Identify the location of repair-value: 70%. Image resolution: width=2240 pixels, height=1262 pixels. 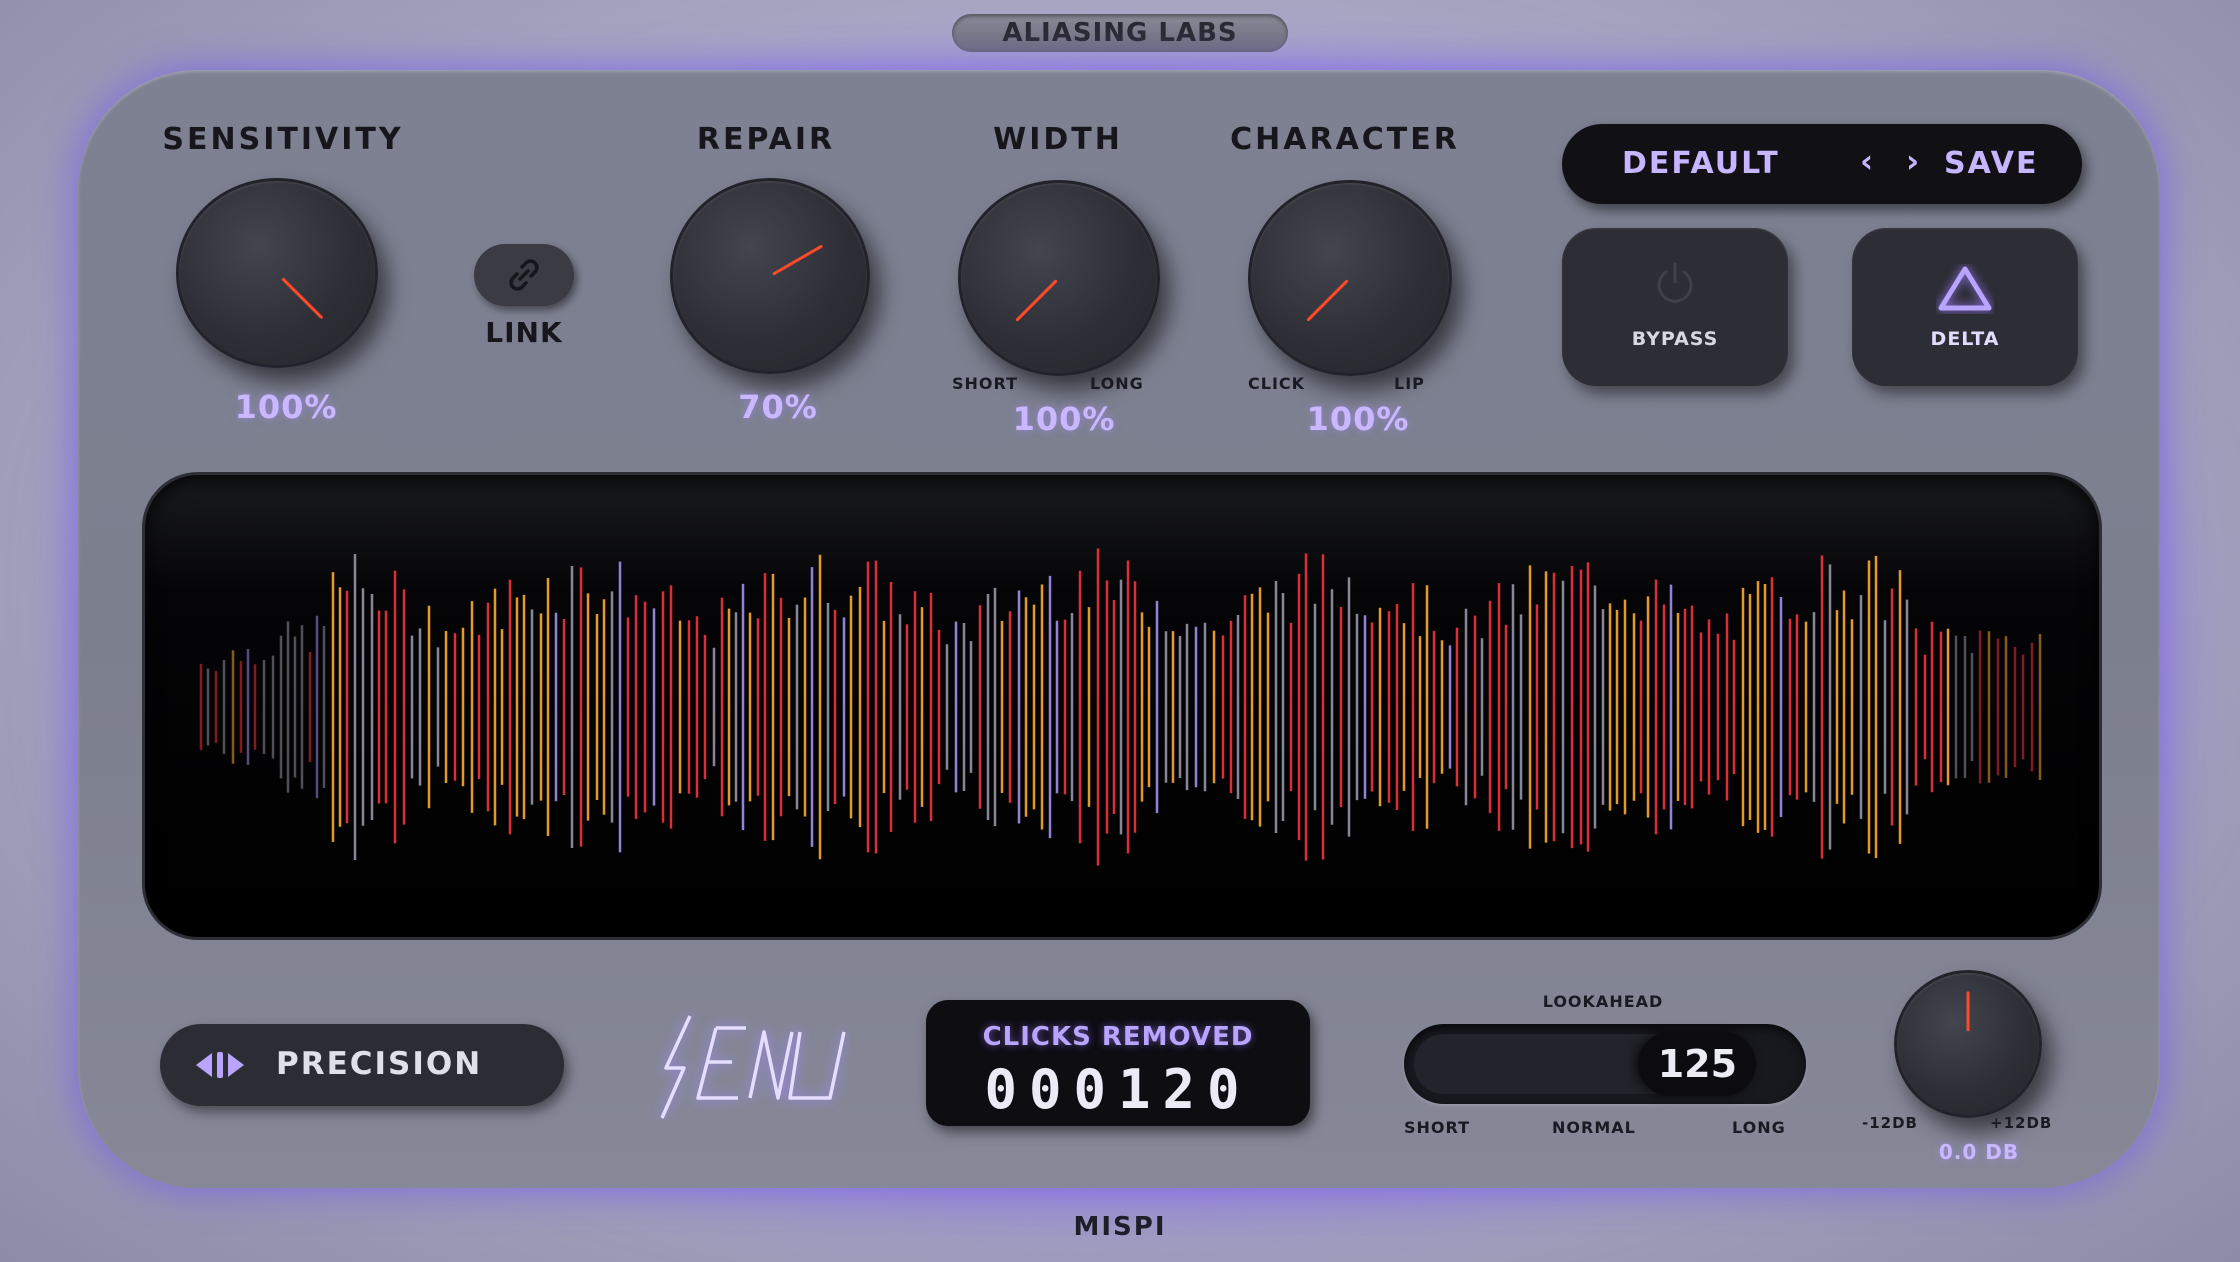
(778, 407).